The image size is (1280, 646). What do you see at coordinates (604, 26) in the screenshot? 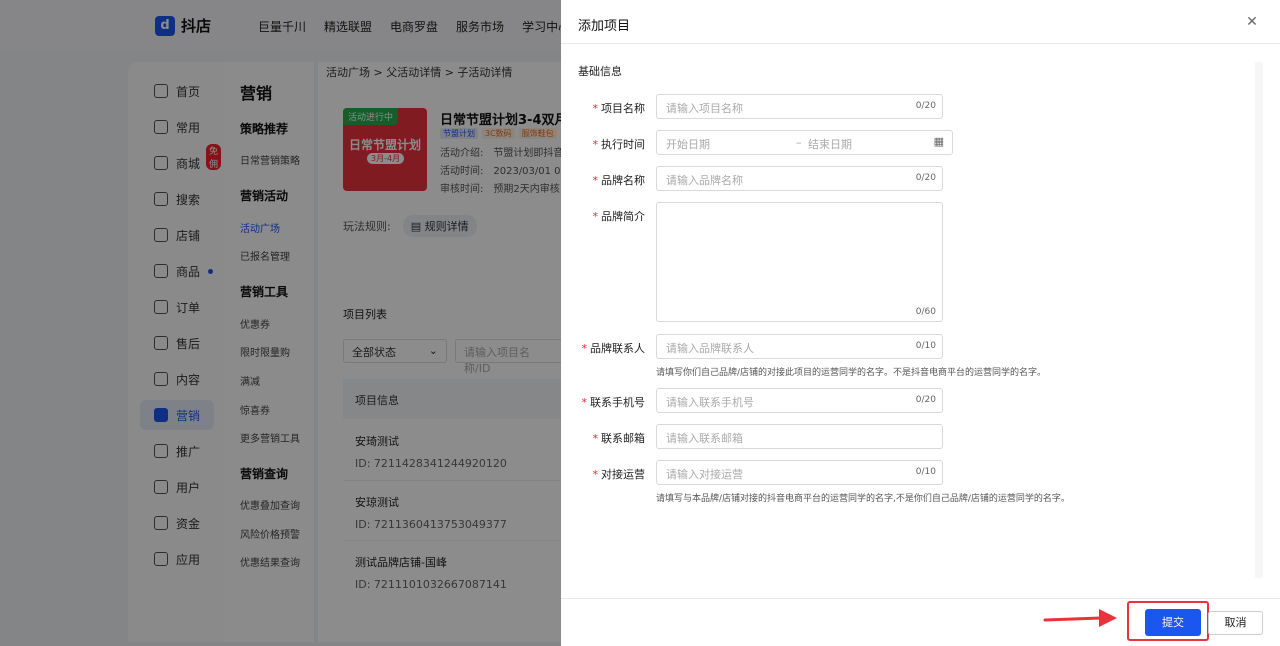
I see `drawer-title: 添加项目` at bounding box center [604, 26].